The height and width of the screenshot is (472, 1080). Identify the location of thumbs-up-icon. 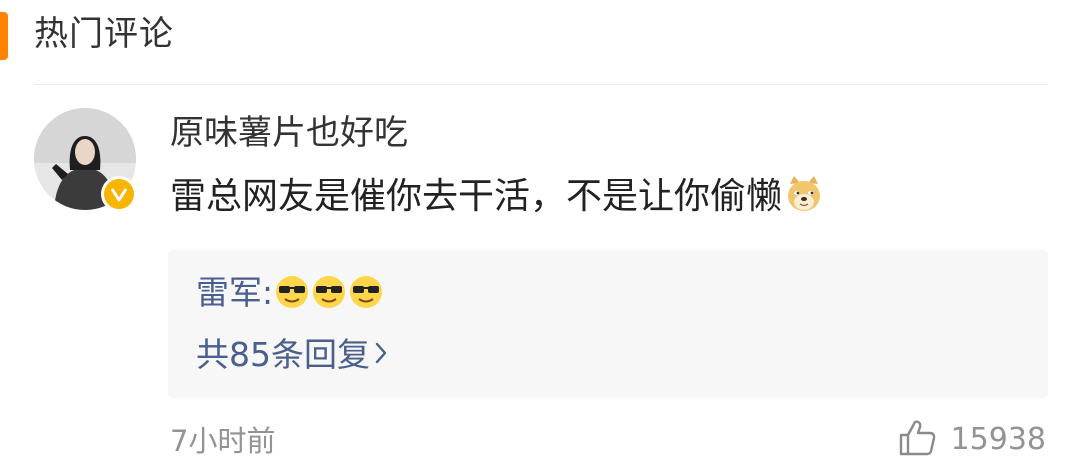
(917, 440).